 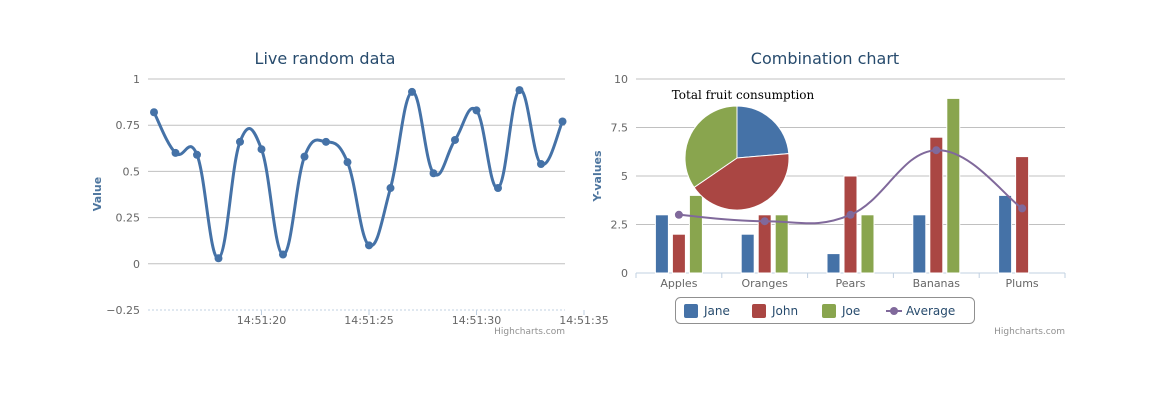 I want to click on x-tick-label: 14:51:20, so click(x=261, y=320).